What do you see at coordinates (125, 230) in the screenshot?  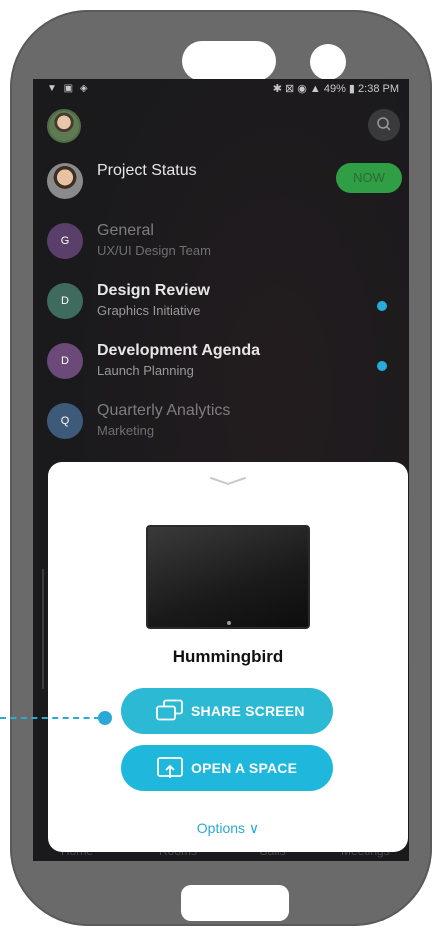 I see `list-item-title: General` at bounding box center [125, 230].